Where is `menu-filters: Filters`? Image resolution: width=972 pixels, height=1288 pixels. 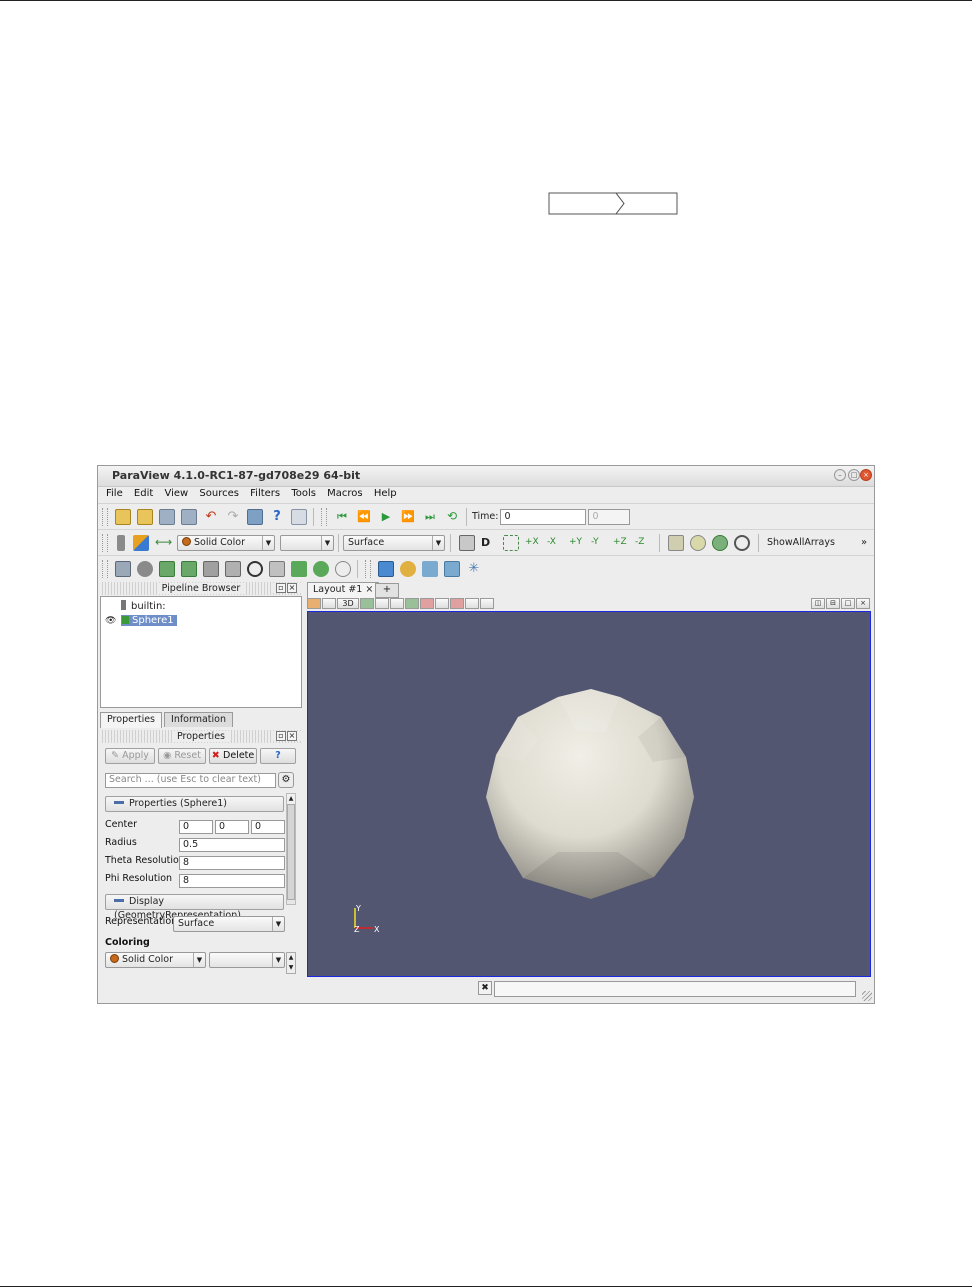 menu-filters: Filters is located at coordinates (265, 493).